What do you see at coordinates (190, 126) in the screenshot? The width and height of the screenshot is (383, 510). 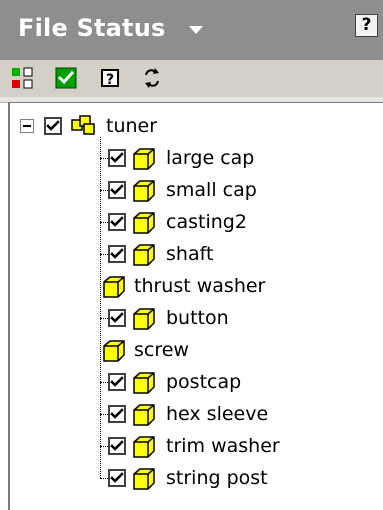 I see `tree-row-root: tuner` at bounding box center [190, 126].